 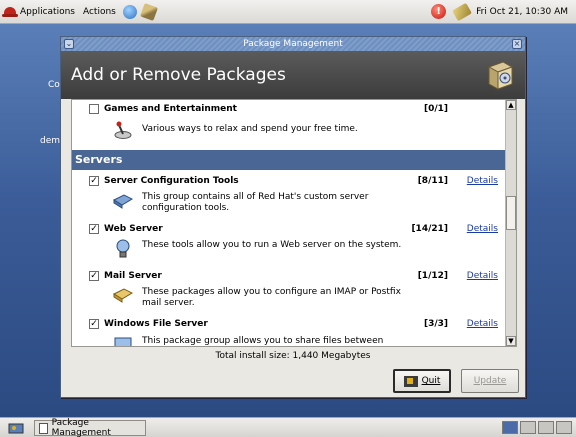 What do you see at coordinates (81, 427) in the screenshot?
I see `taskbar-label: Package Management` at bounding box center [81, 427].